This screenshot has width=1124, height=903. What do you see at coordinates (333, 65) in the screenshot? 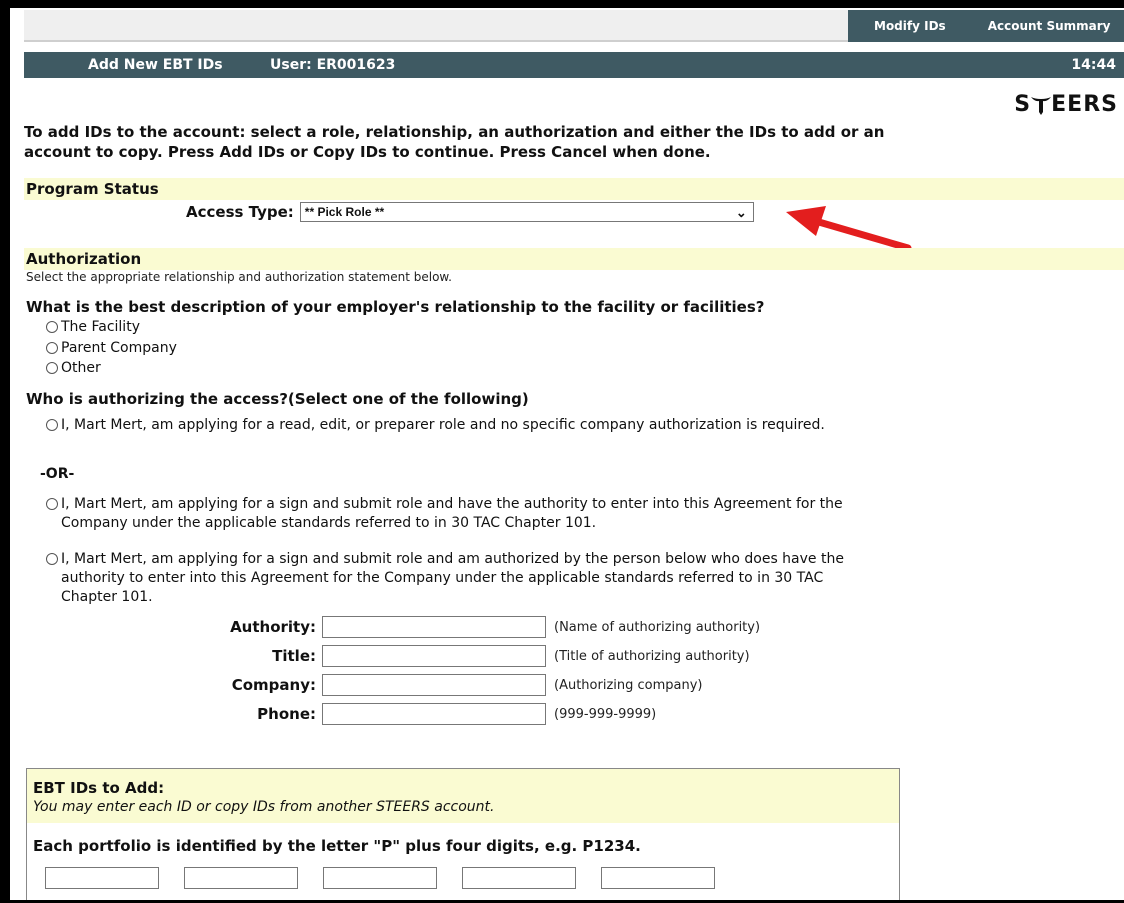
I see `user-id: User: ER001623` at bounding box center [333, 65].